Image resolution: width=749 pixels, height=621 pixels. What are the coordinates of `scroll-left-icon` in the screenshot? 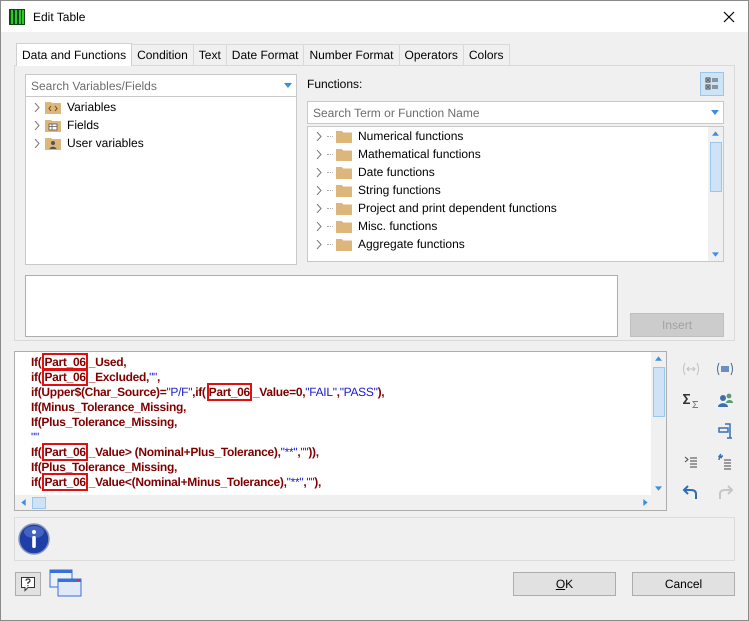 It's located at (23, 502).